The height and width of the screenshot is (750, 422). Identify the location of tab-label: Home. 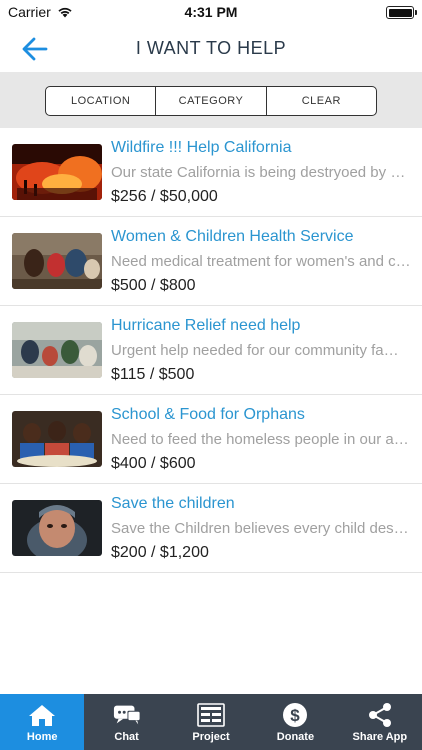
(42, 737).